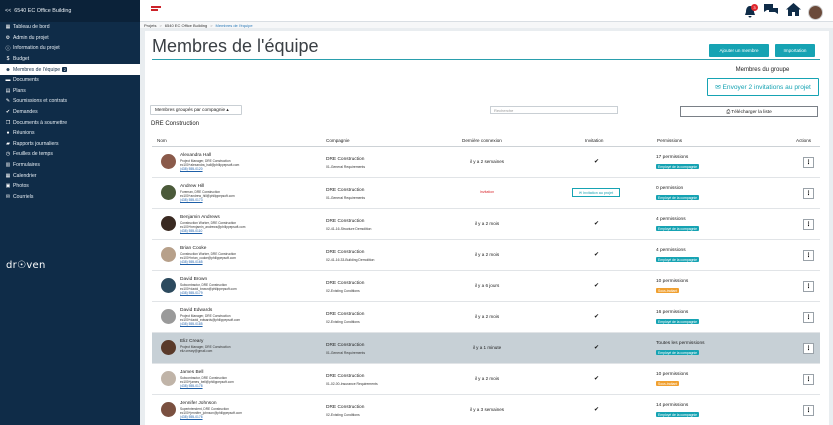 This screenshot has height=425, width=833. What do you see at coordinates (168, 161) in the screenshot?
I see `member-photo` at bounding box center [168, 161].